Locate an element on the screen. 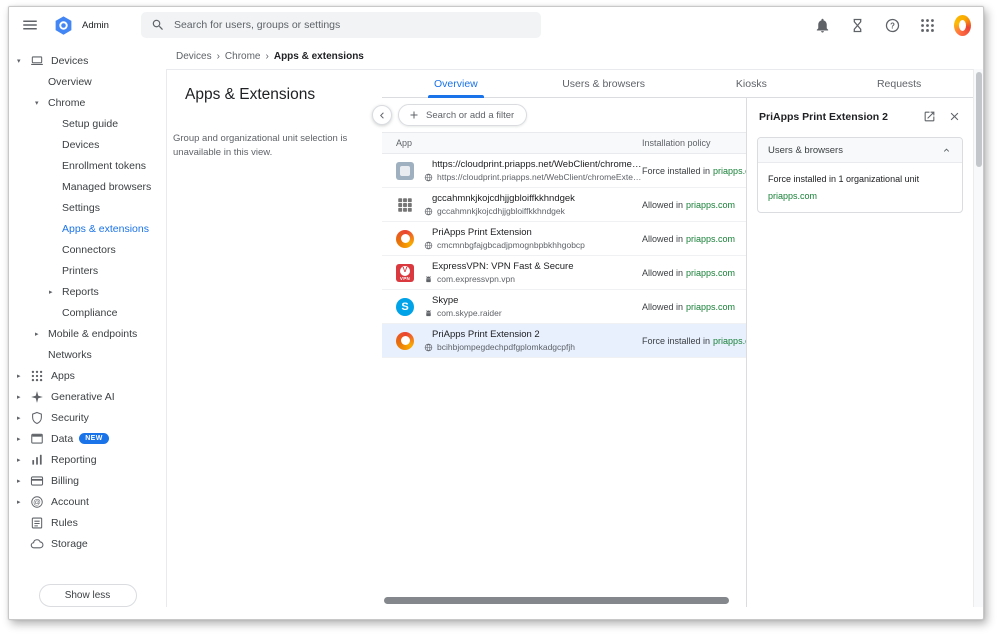 This screenshot has width=1000, height=635. tasks-icon is located at coordinates (857, 25).